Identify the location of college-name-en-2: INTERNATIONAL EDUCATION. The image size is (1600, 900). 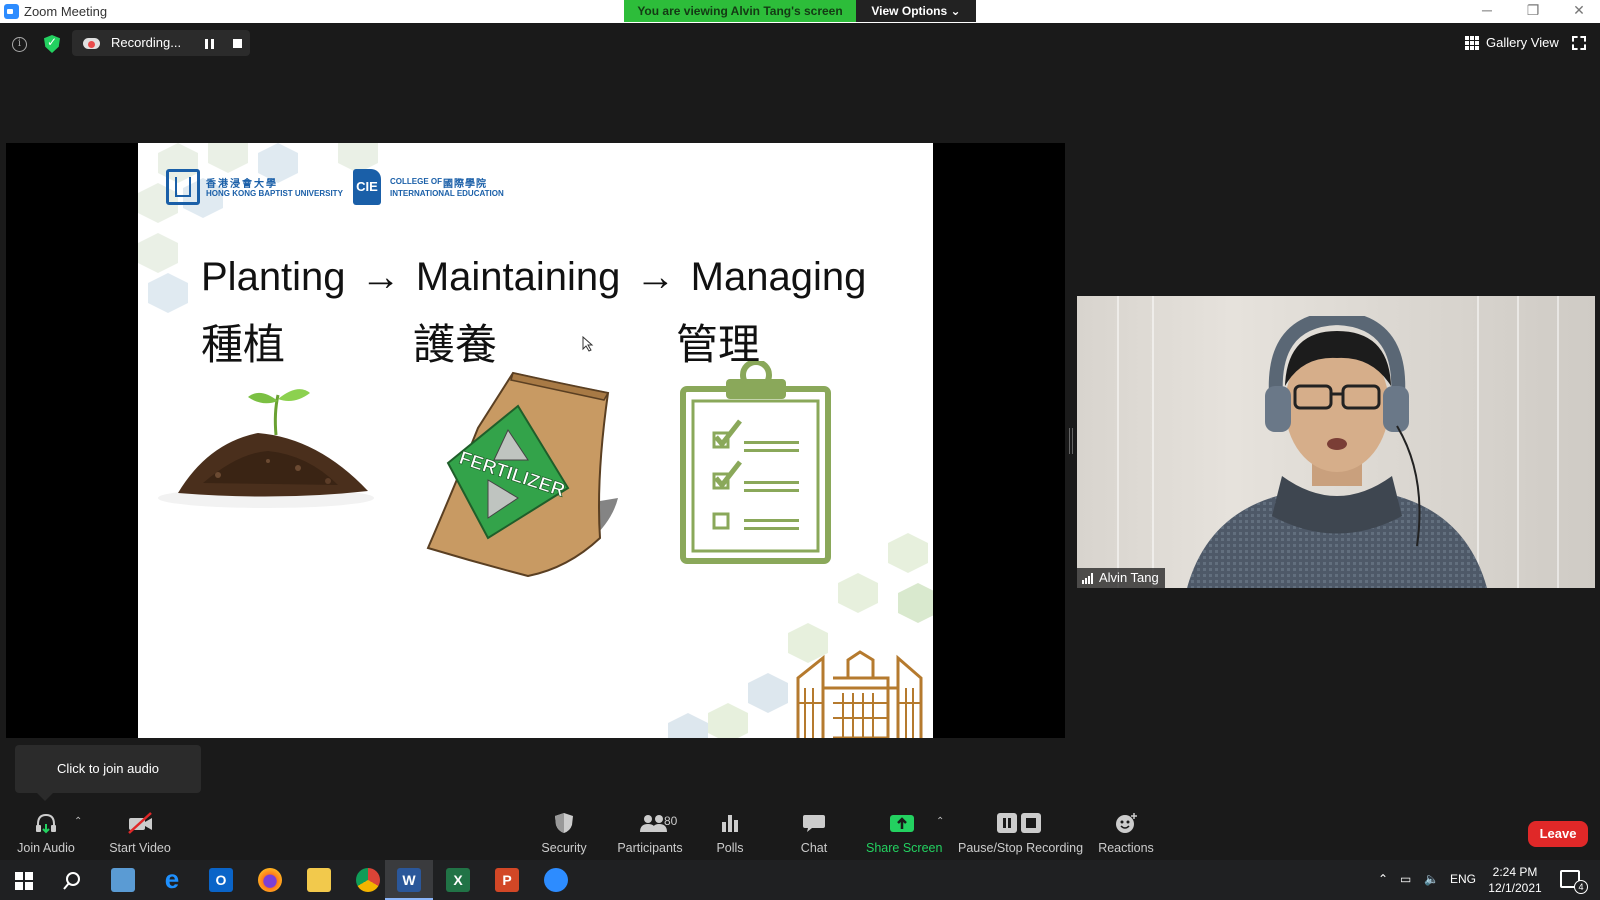
(447, 193).